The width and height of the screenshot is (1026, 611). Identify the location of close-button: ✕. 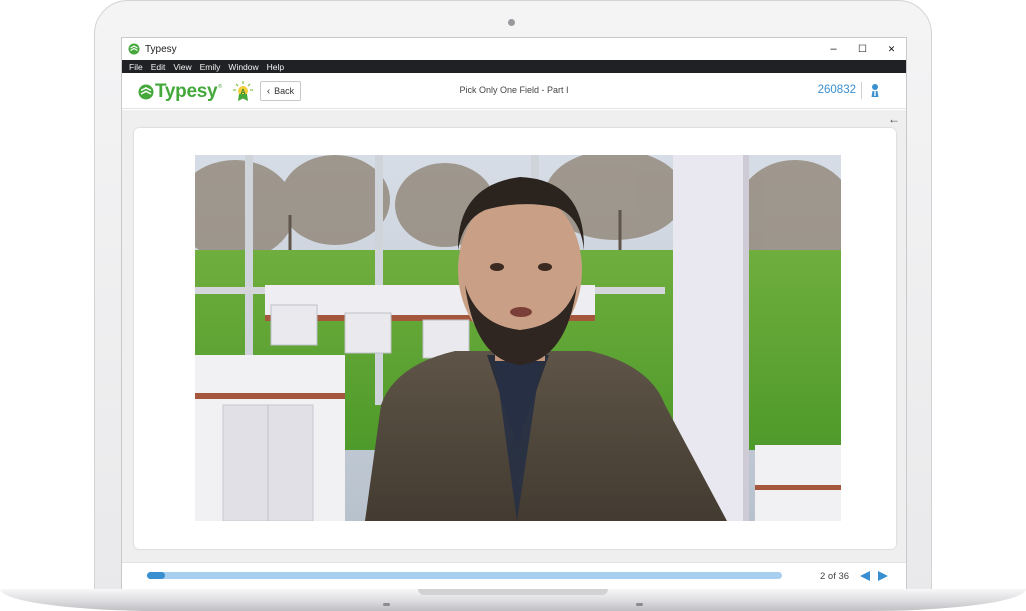
(891, 49).